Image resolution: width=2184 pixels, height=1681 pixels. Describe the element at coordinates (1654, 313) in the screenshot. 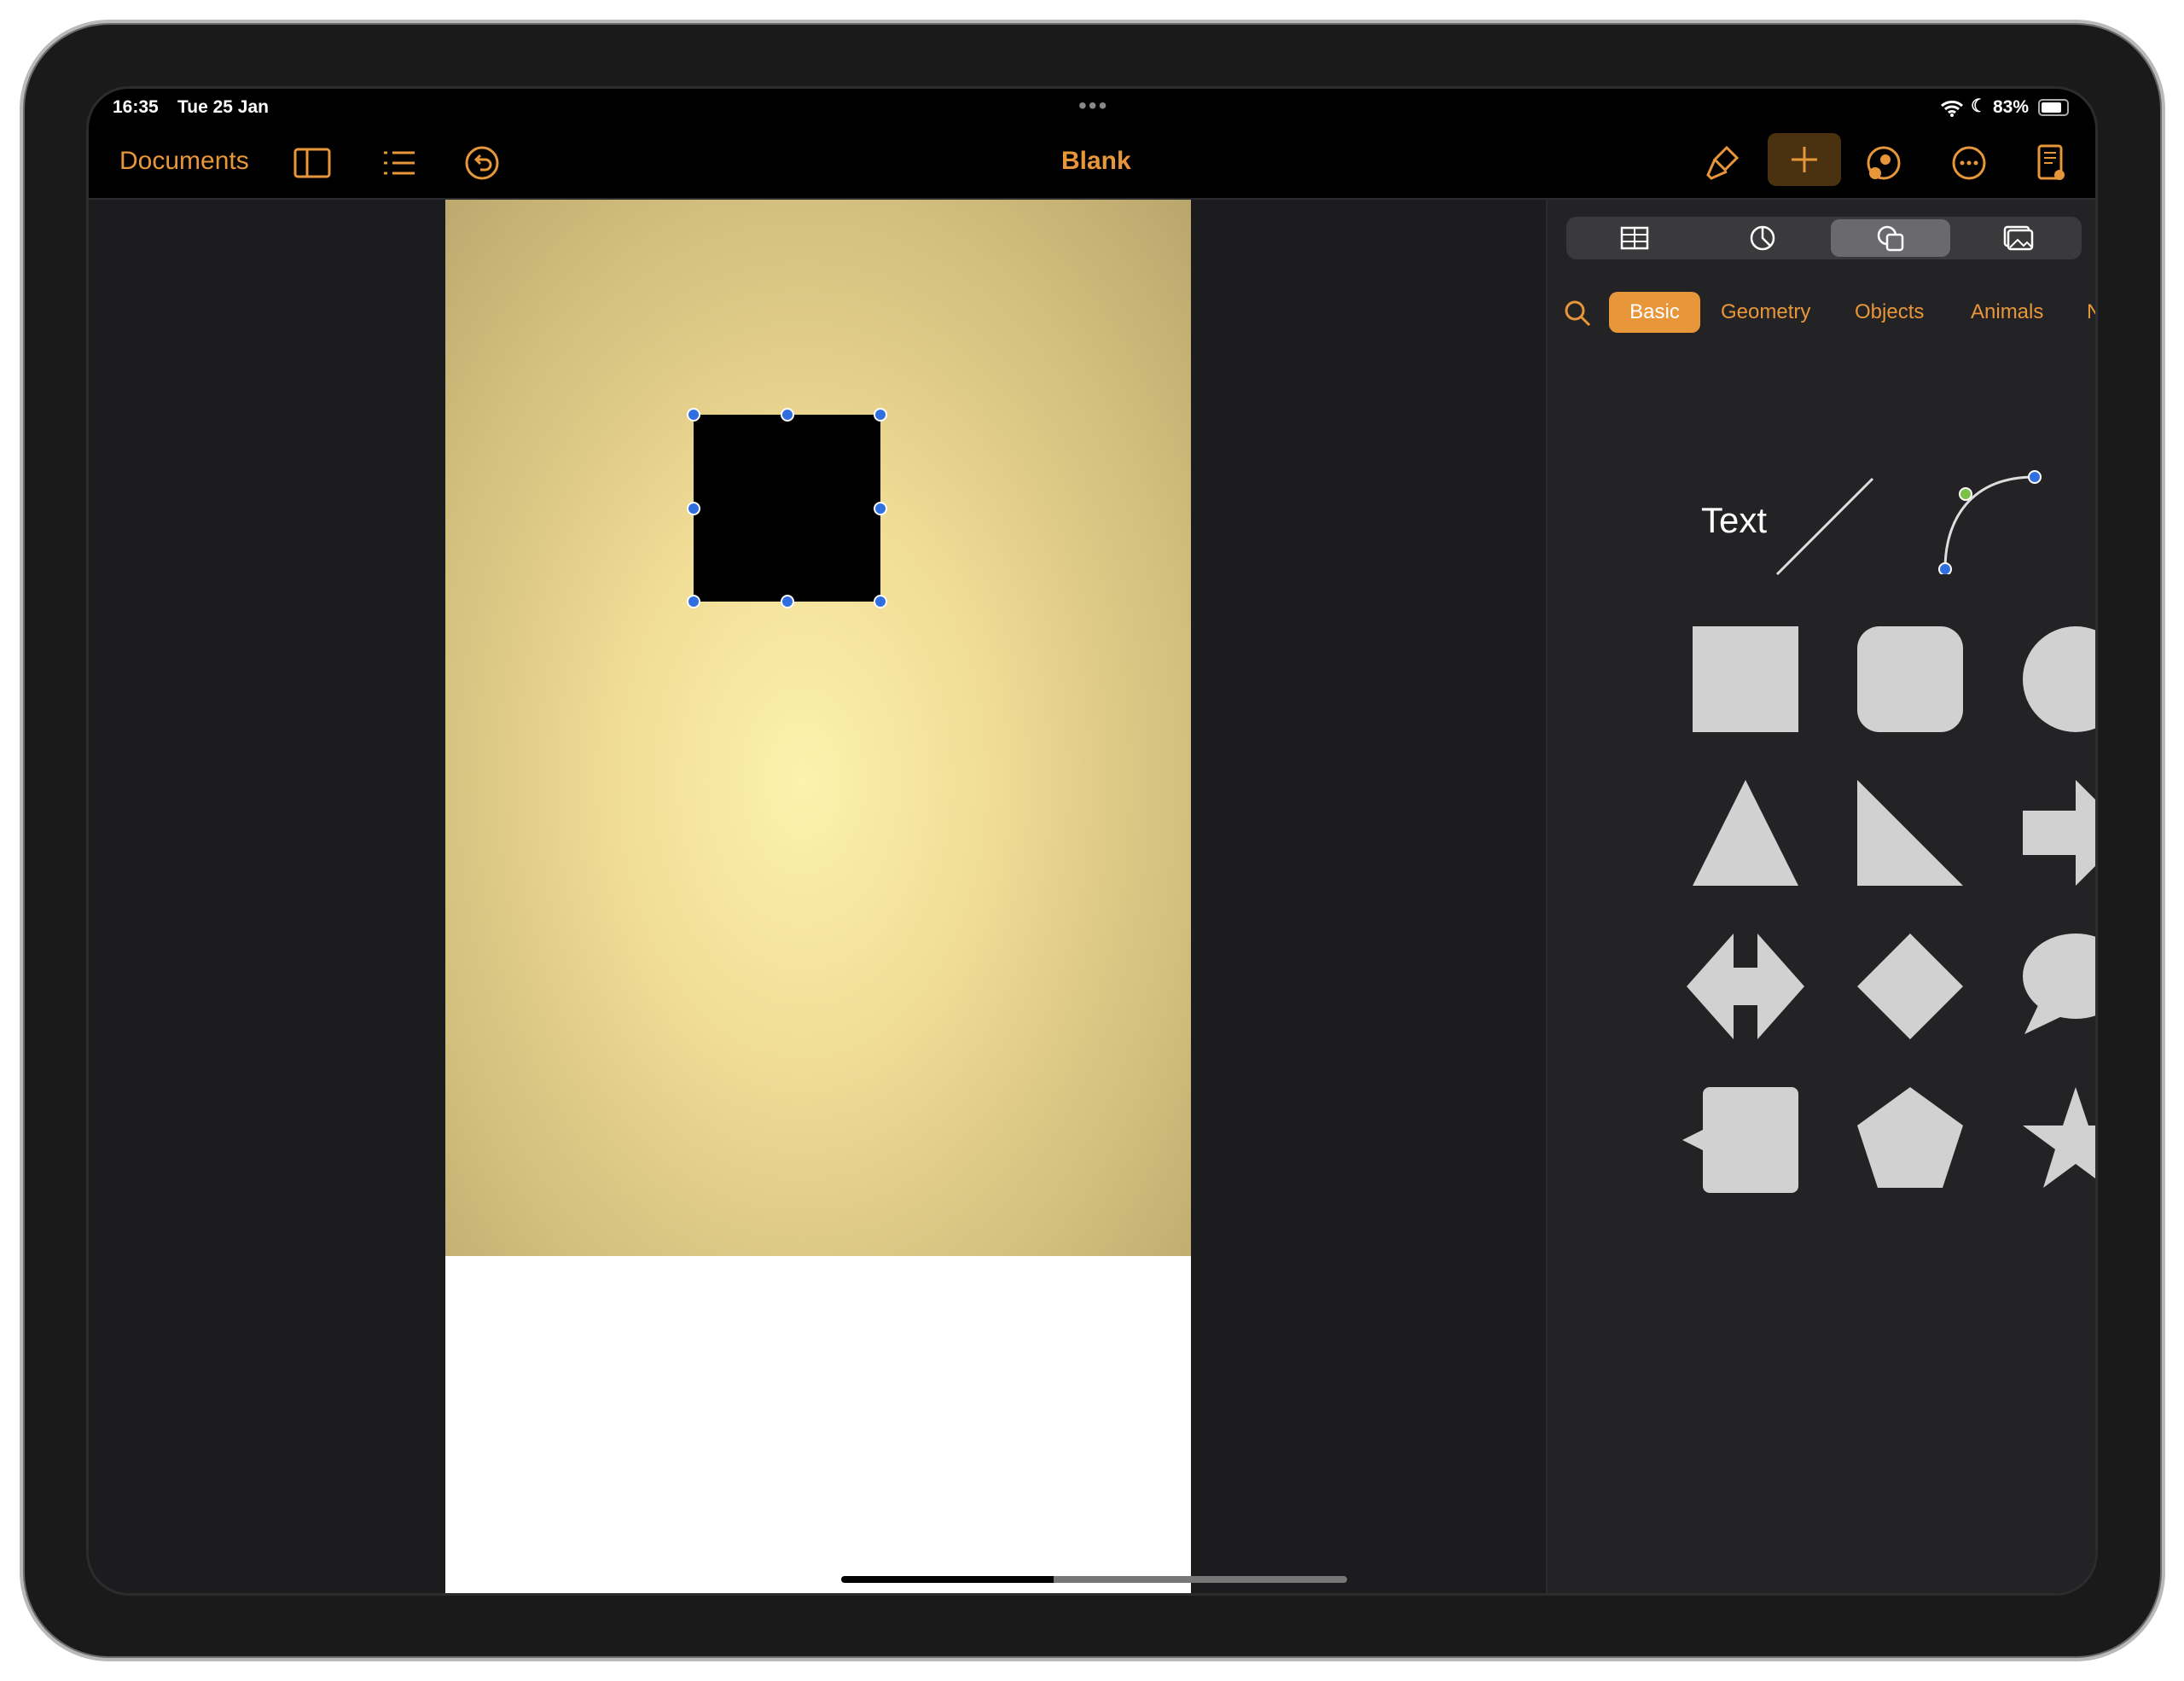

I see `category-basic: Basic` at that location.